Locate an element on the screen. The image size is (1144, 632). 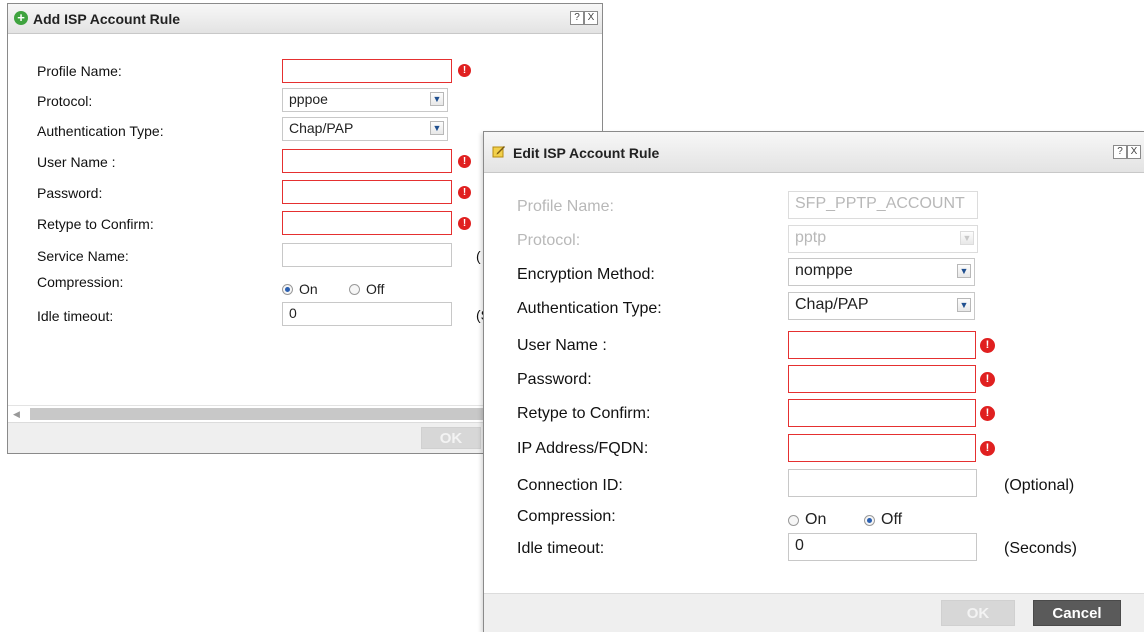
add-dialog-title: Add ISP Account Rule is located at coordinates (107, 19).